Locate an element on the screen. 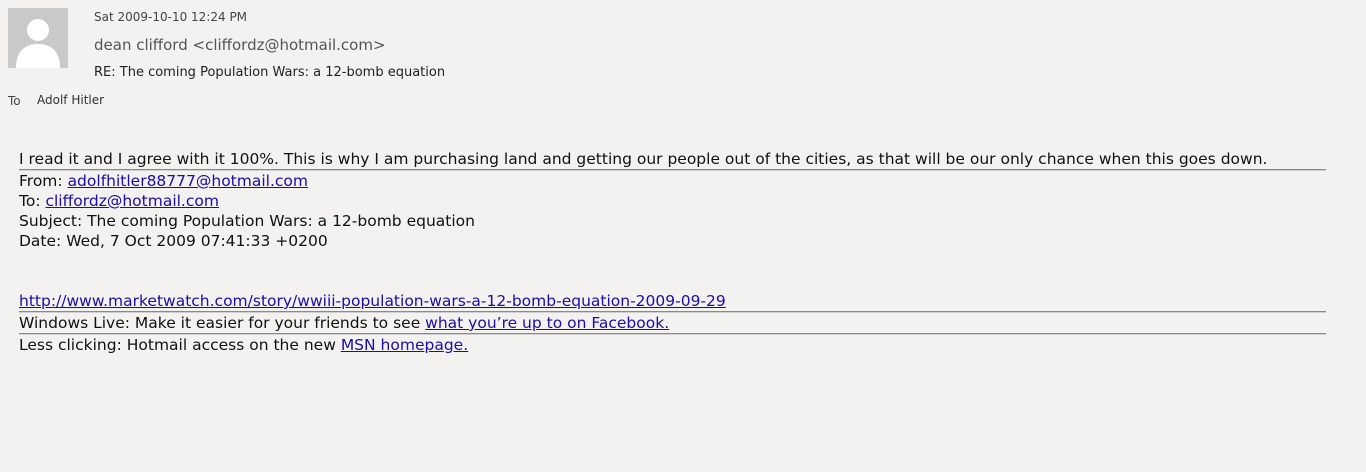 The width and height of the screenshot is (1366, 472). quoted-from-label: From: is located at coordinates (43, 181).